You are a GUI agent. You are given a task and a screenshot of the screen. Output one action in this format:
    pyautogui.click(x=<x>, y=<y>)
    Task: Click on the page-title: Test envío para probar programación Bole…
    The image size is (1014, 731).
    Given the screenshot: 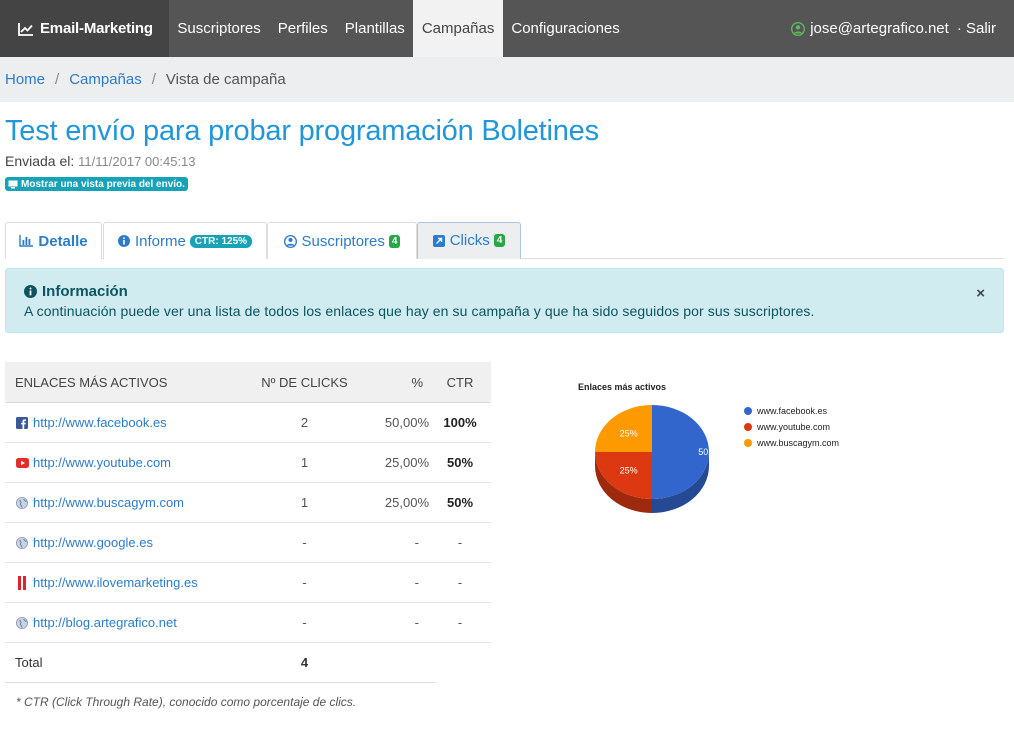 What is the action you would take?
    pyautogui.click(x=302, y=131)
    